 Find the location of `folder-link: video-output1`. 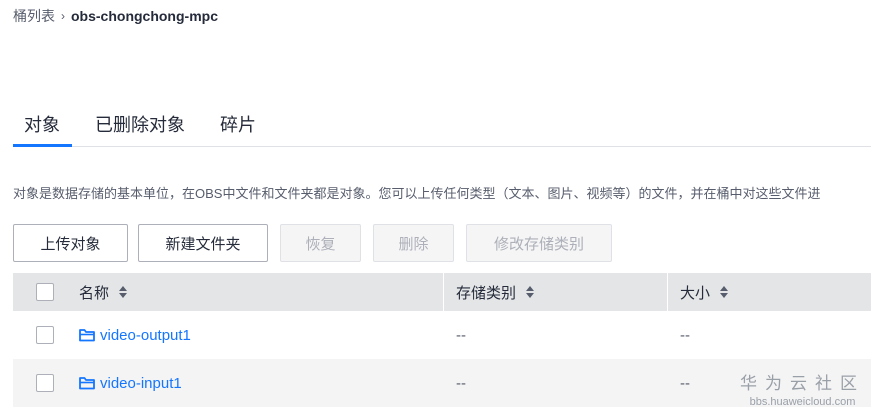

folder-link: video-output1 is located at coordinates (135, 335).